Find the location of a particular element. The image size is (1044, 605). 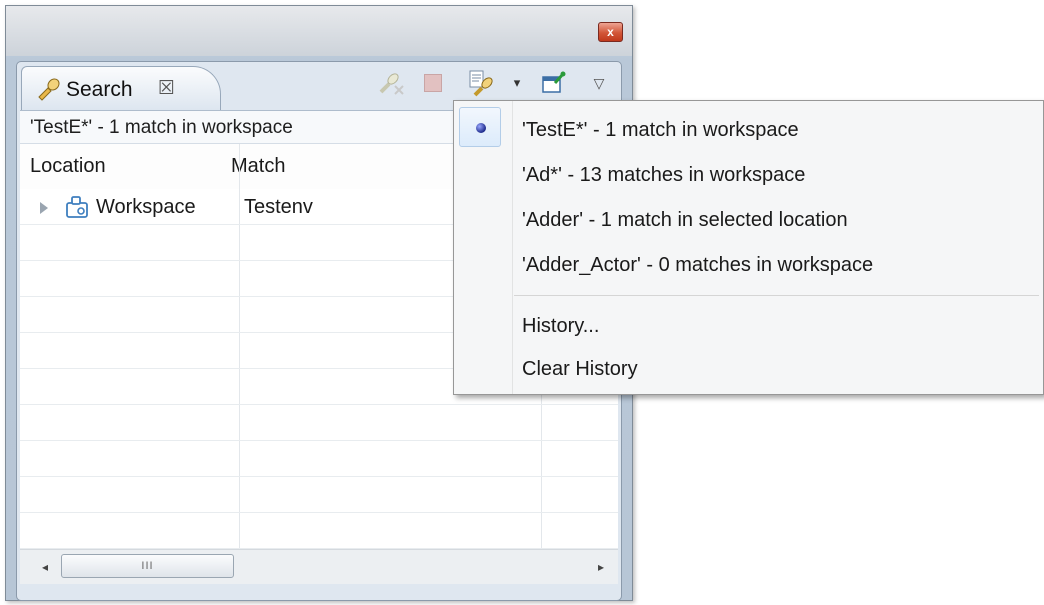

stop-icon is located at coordinates (433, 83).